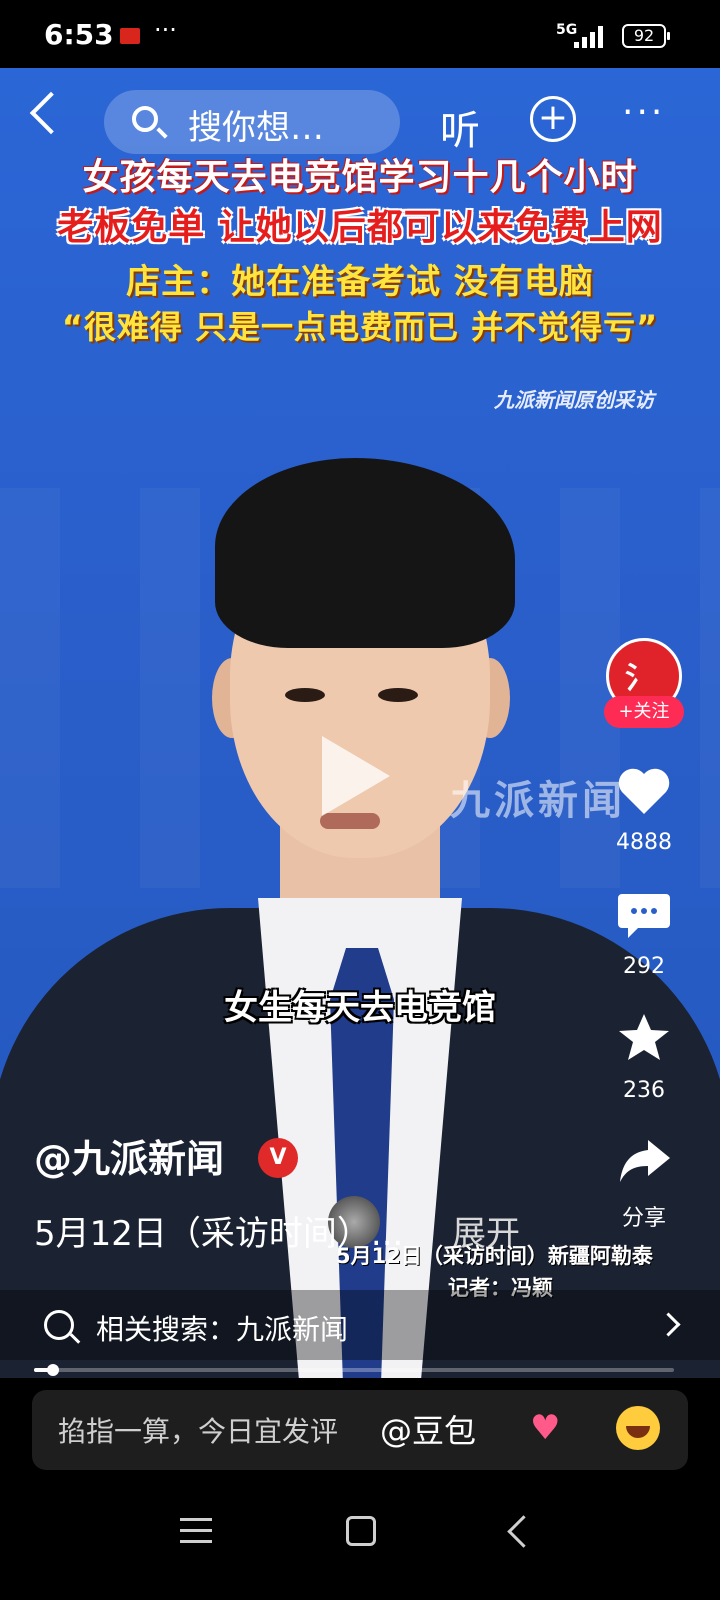 The height and width of the screenshot is (1600, 720). I want to click on like-count: 4888, so click(644, 842).